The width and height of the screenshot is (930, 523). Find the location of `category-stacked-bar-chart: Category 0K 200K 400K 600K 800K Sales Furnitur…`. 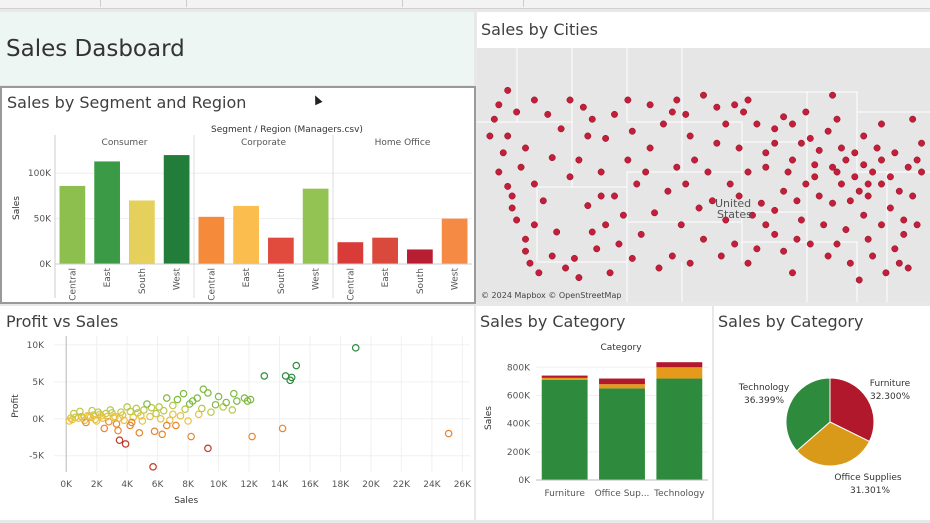

category-stacked-bar-chart: Category 0K 200K 400K 600K 800K Sales Furnitur… is located at coordinates (594, 413).